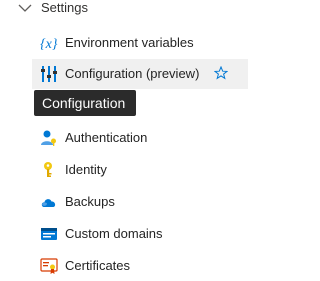 This screenshot has height=281, width=320. What do you see at coordinates (140, 266) in the screenshot?
I see `sidebar-item-certificates: Certificates` at bounding box center [140, 266].